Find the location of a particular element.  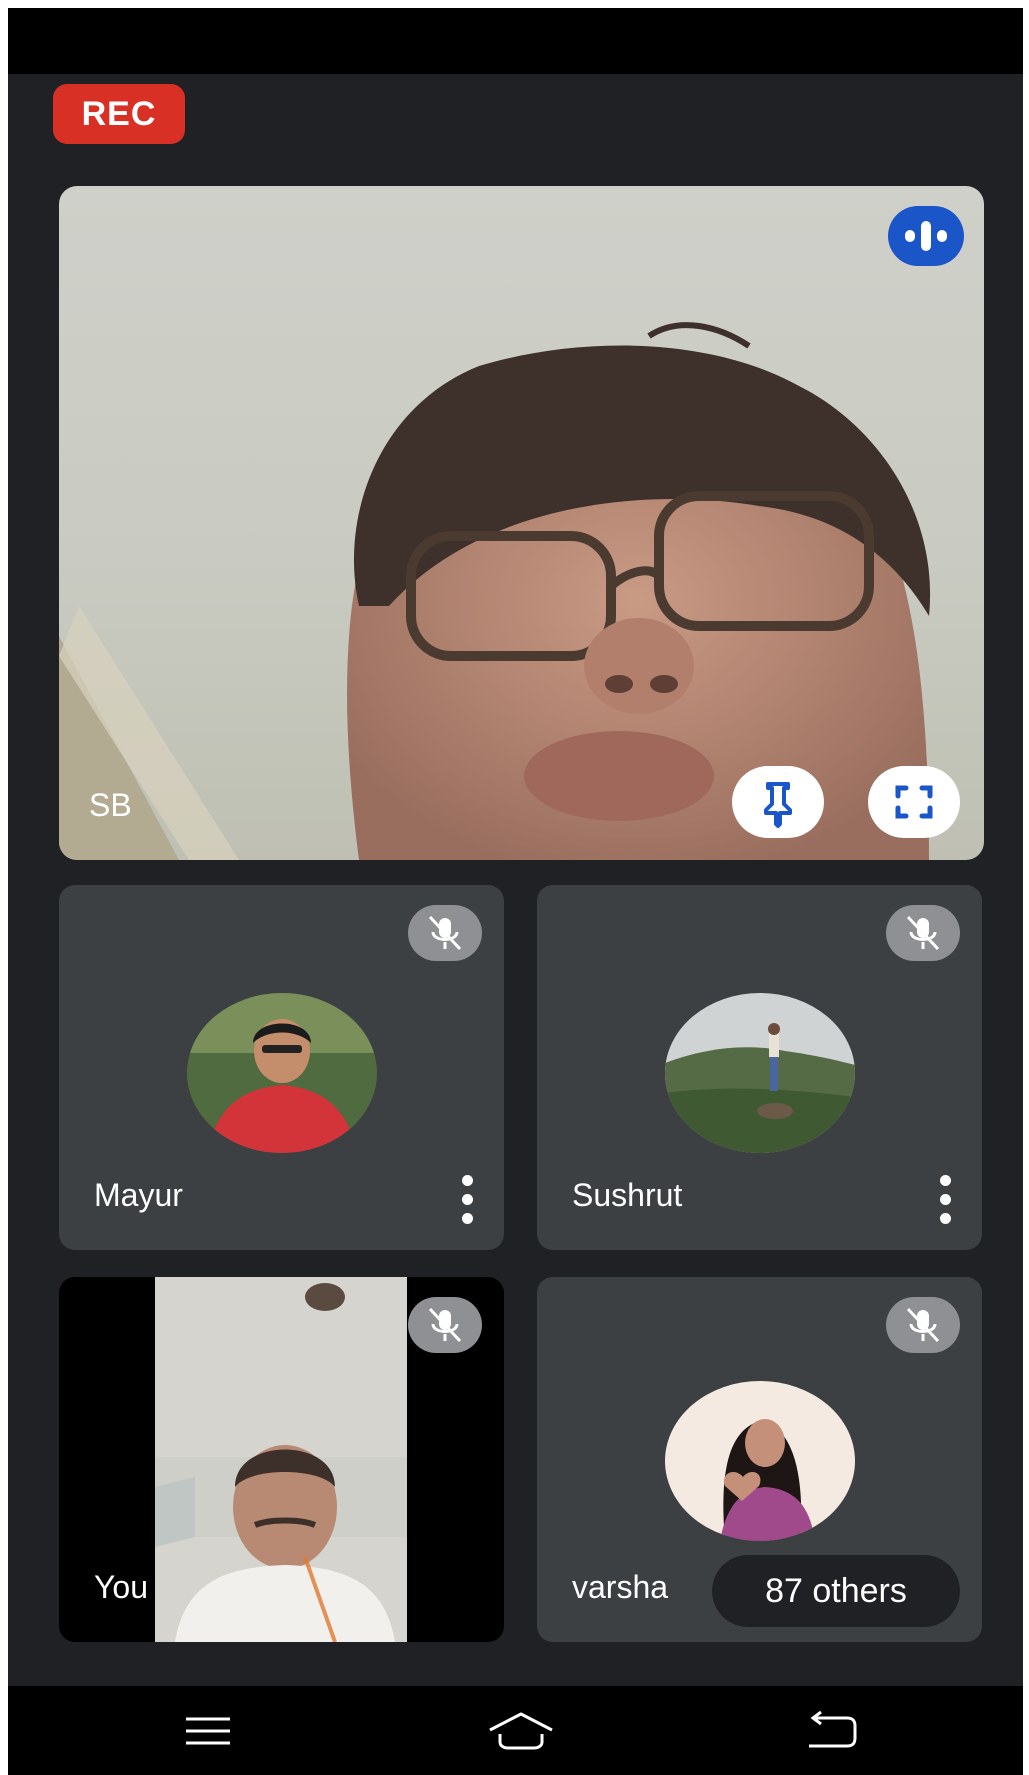

menu-icon is located at coordinates (208, 1731).